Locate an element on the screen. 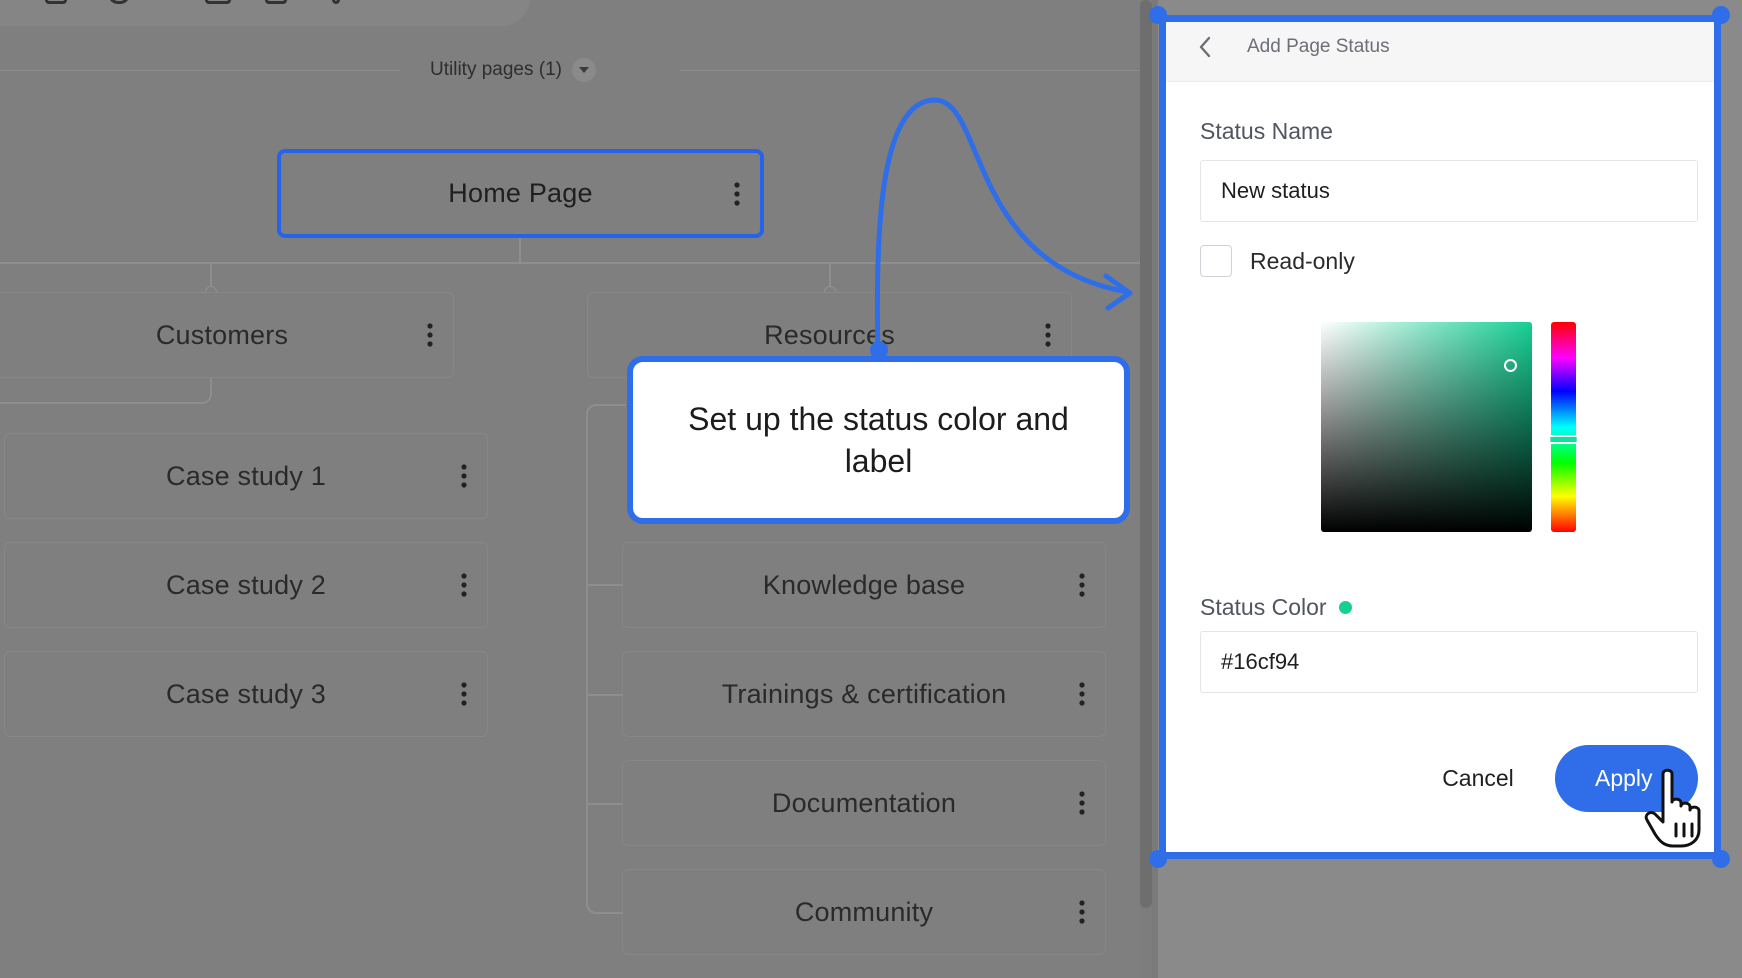 The width and height of the screenshot is (1742, 978). hue-slider-handle is located at coordinates (1563, 439).